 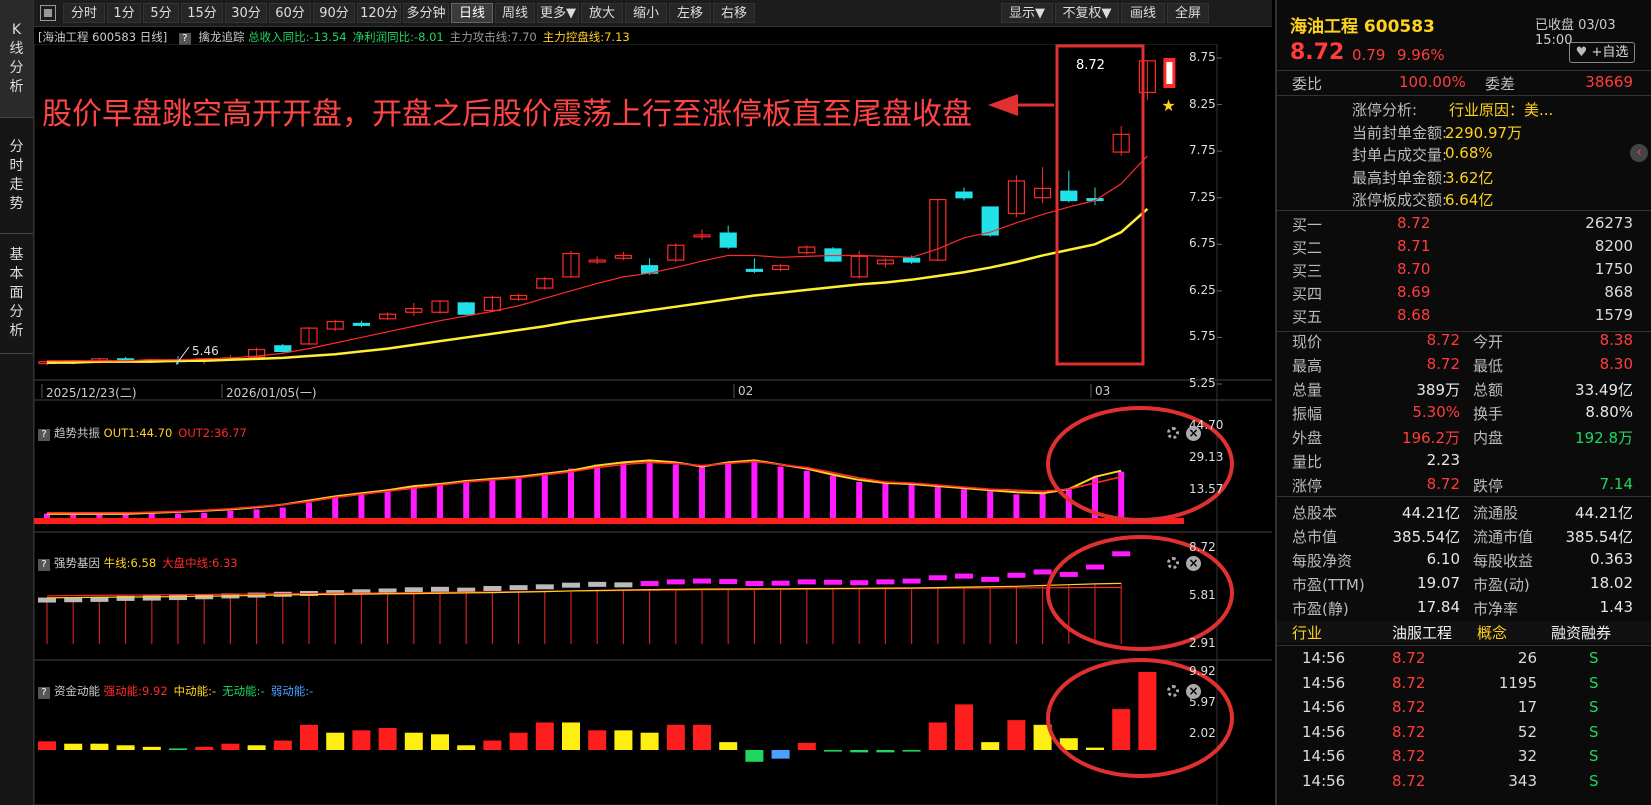 I want to click on annotation-text: 股价早盘跳空高开开盘，开盘之后股价震荡上行至涨停板直至尾盘收盘, so click(x=507, y=114).